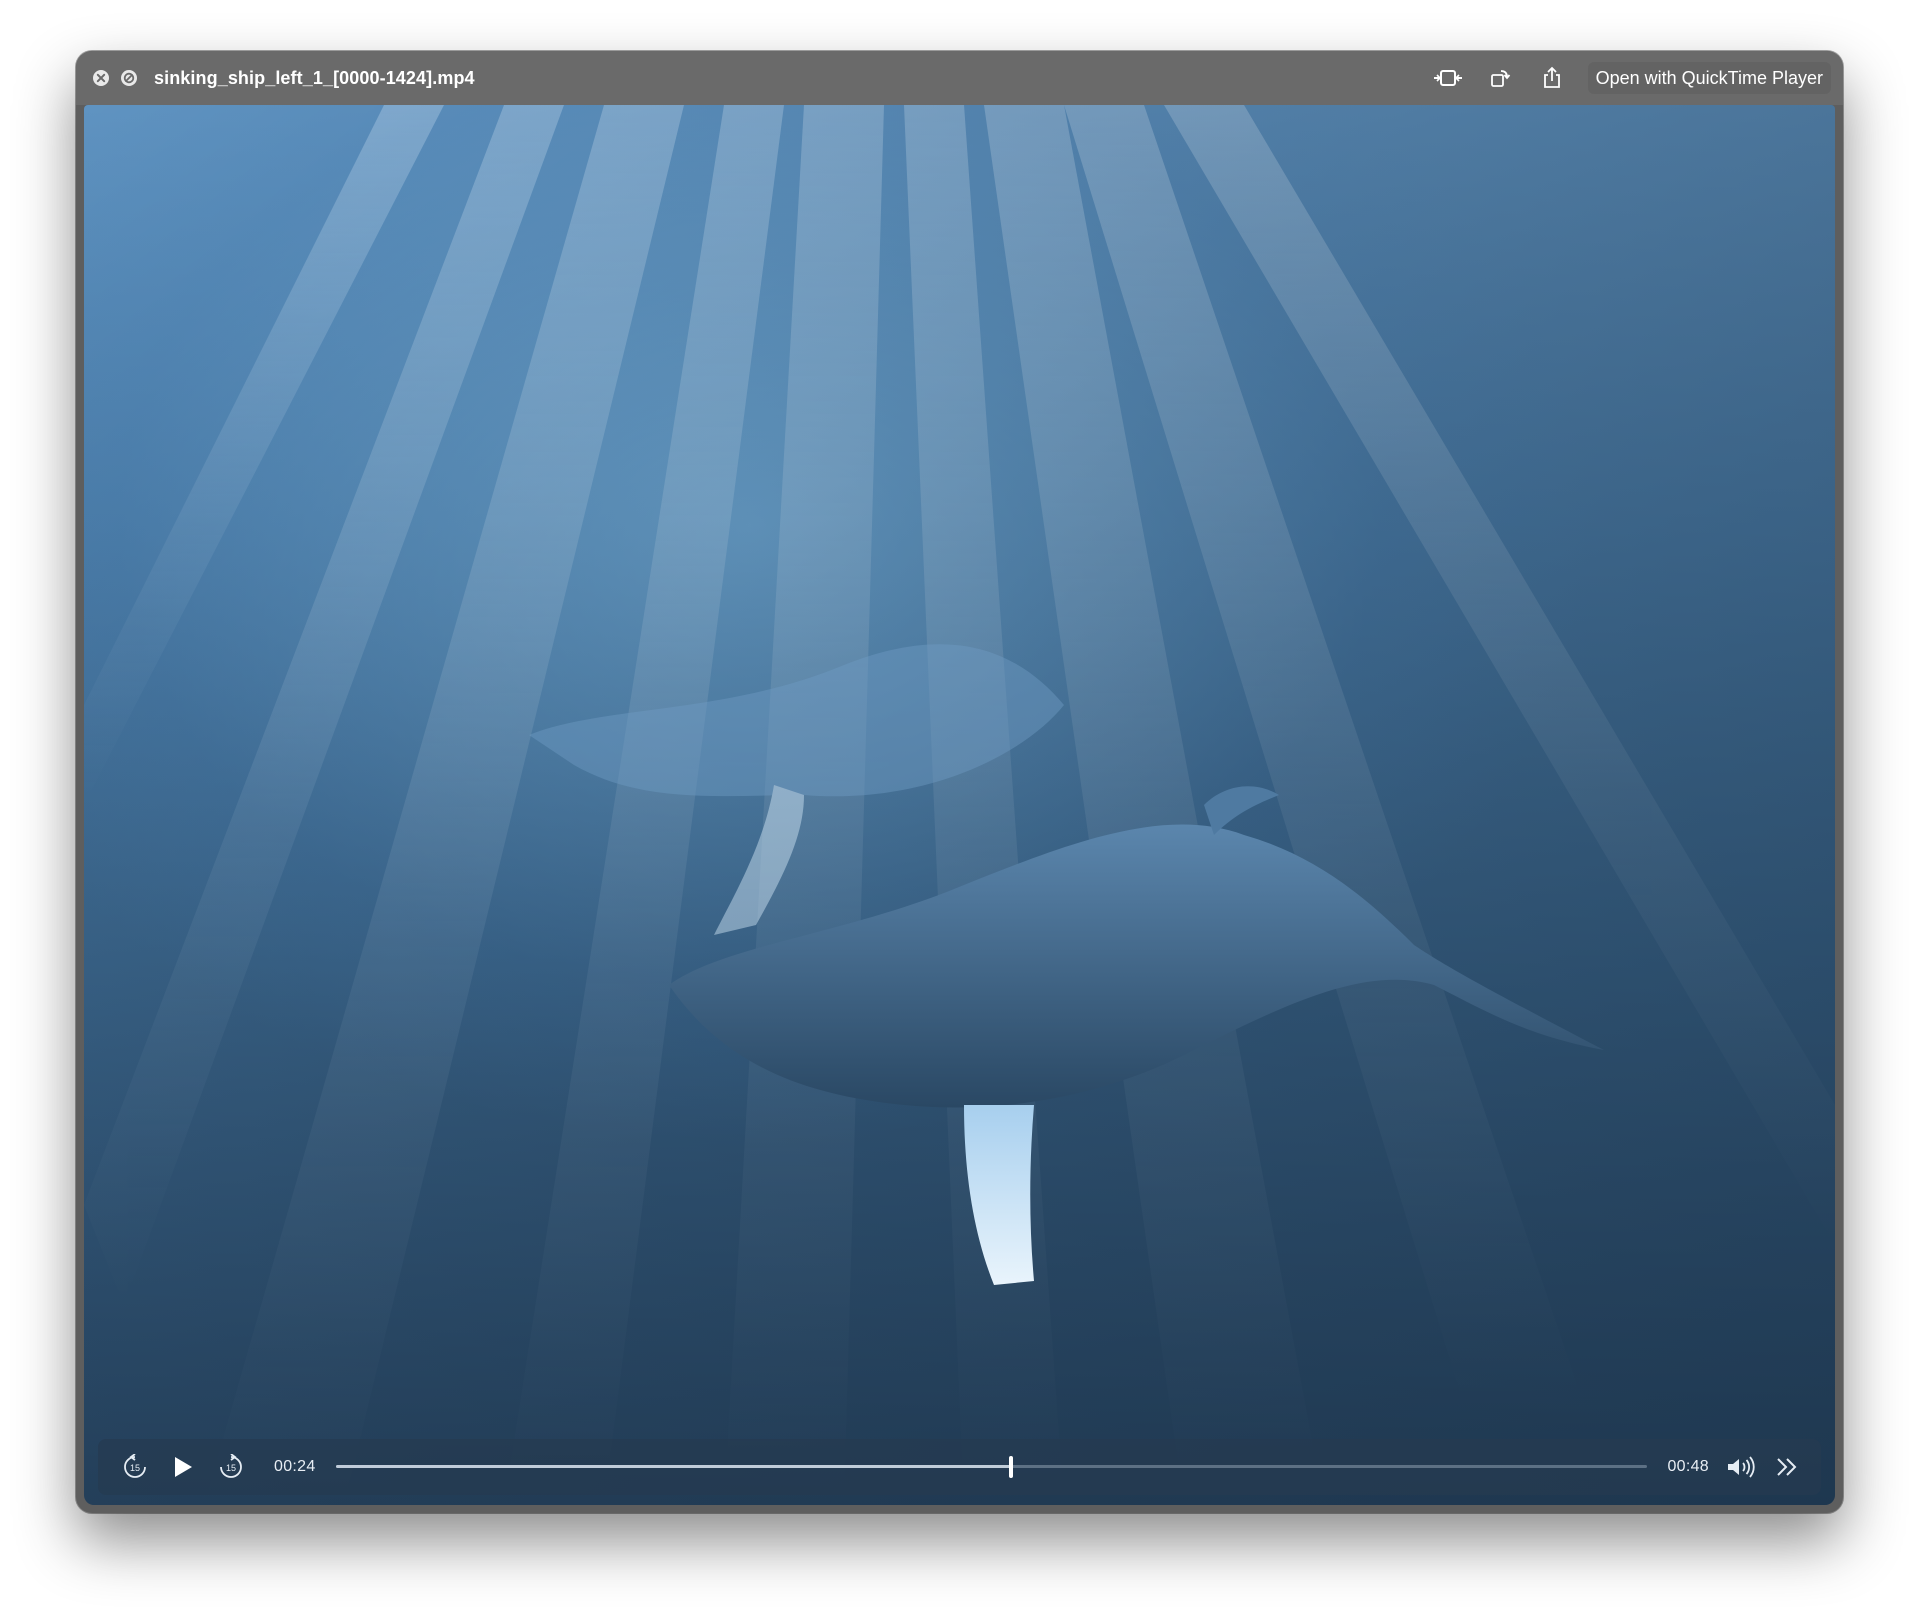 The image size is (1920, 1615). I want to click on skip-forward-15-icon: 15, so click(231, 1466).